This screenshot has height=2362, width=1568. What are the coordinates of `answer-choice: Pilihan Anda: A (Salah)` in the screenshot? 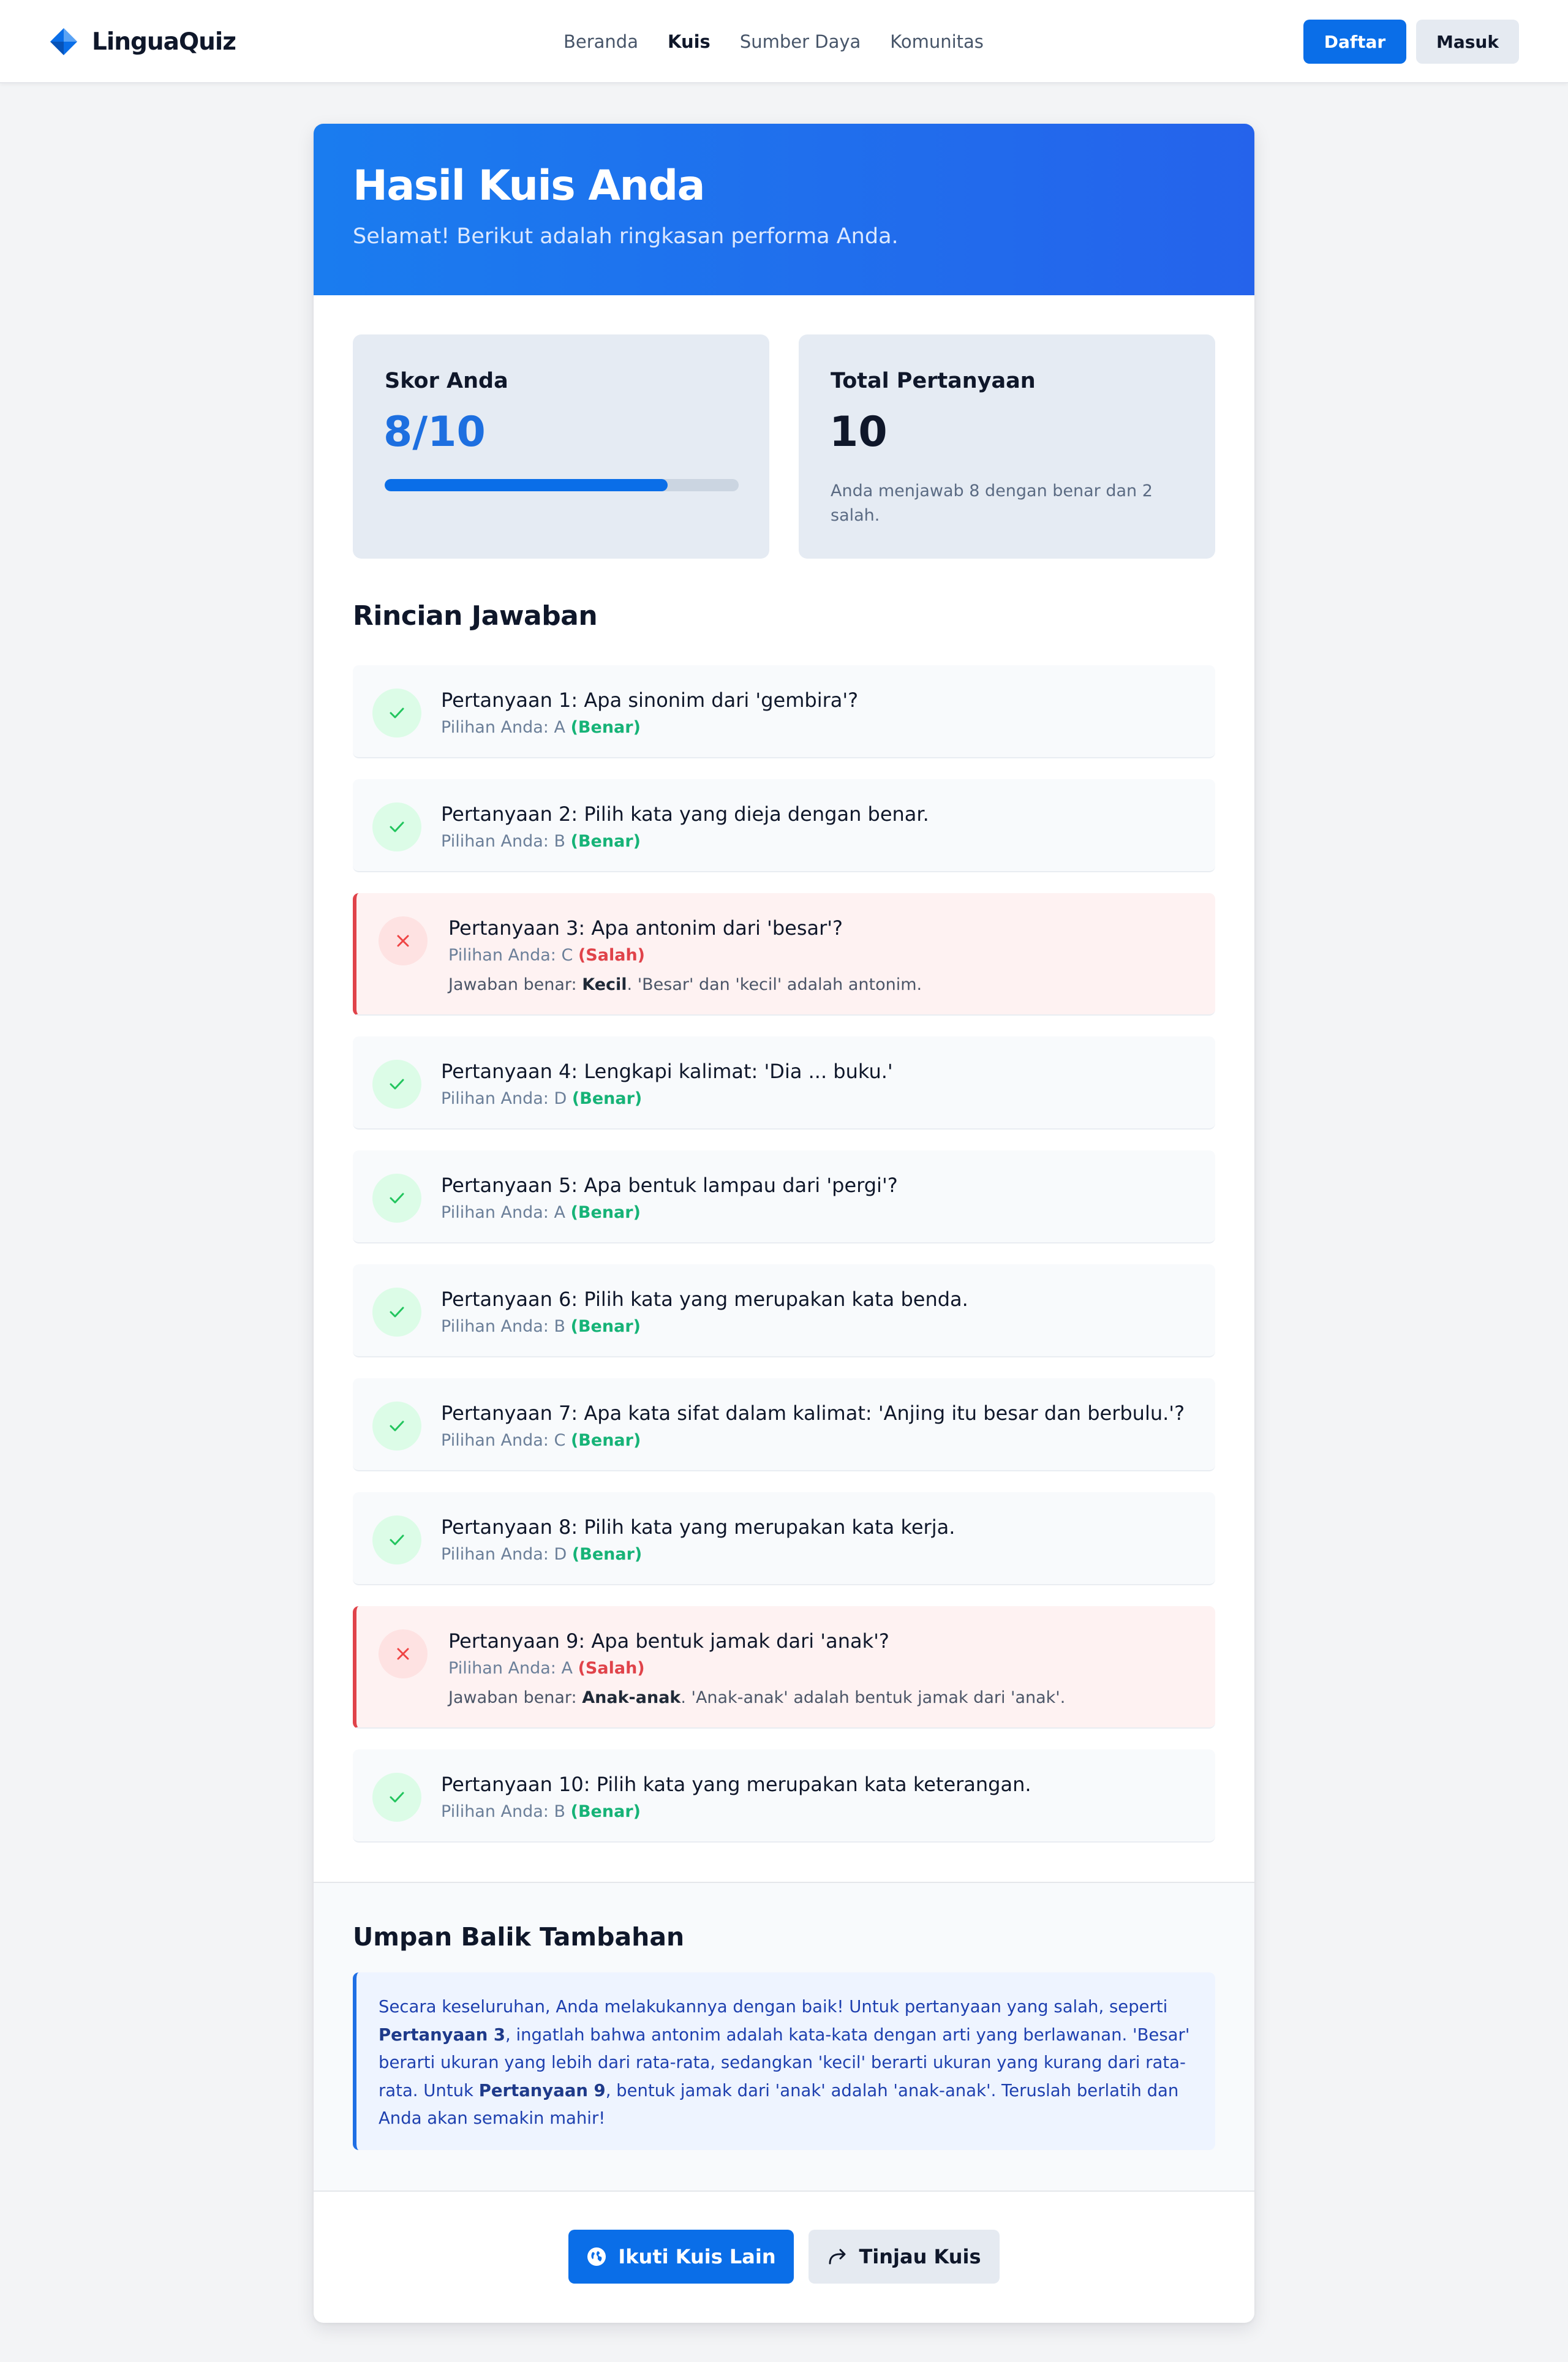 It's located at (547, 1669).